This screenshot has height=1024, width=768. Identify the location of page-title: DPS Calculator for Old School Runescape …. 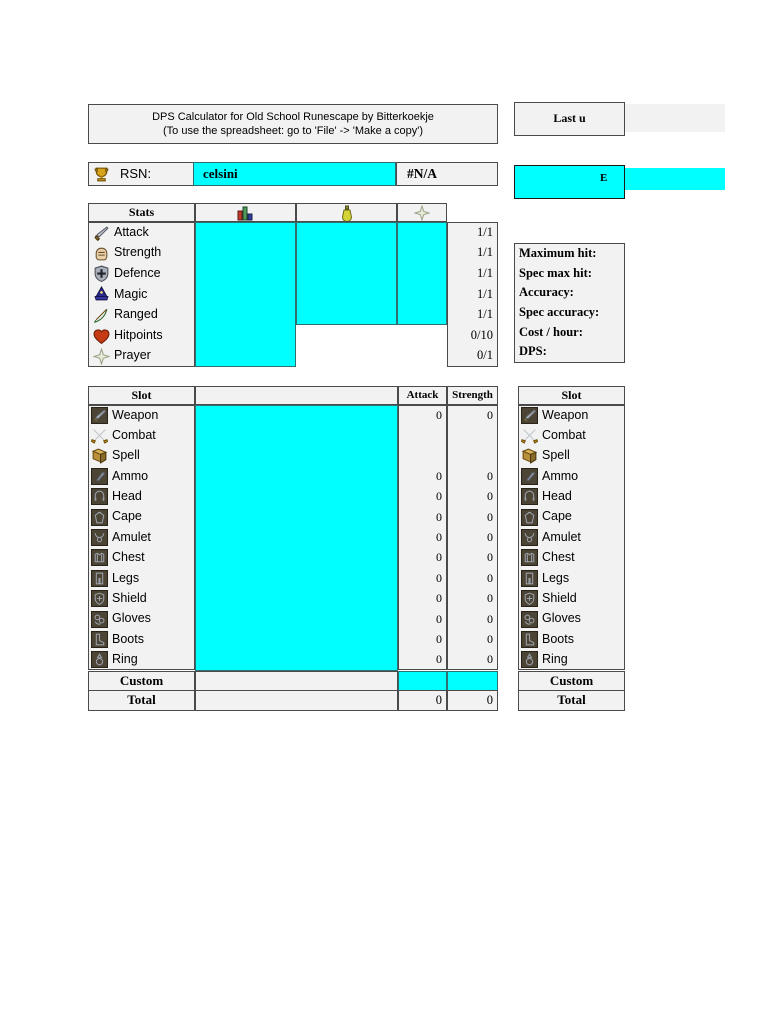
(293, 124).